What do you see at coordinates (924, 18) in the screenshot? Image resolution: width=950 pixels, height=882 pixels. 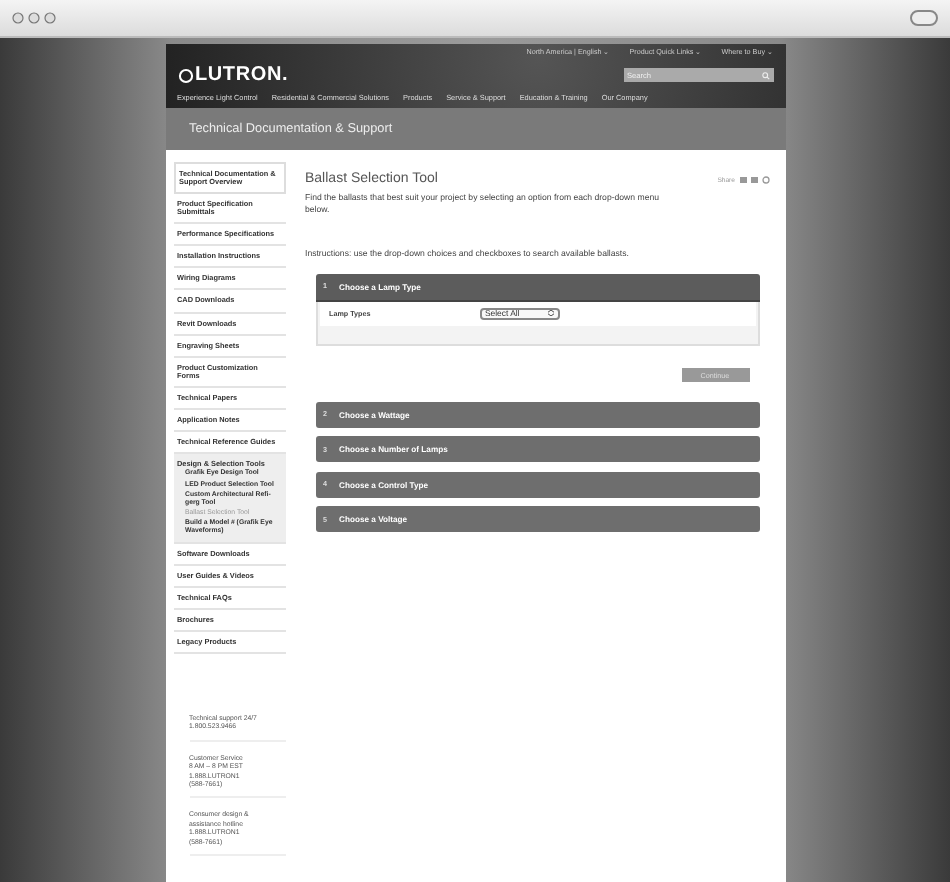 I see `pill-icon` at bounding box center [924, 18].